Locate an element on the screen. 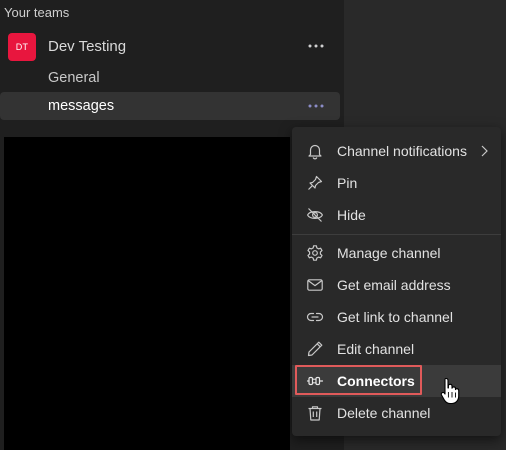 This screenshot has height=450, width=506. channel-label: messages is located at coordinates (81, 106).